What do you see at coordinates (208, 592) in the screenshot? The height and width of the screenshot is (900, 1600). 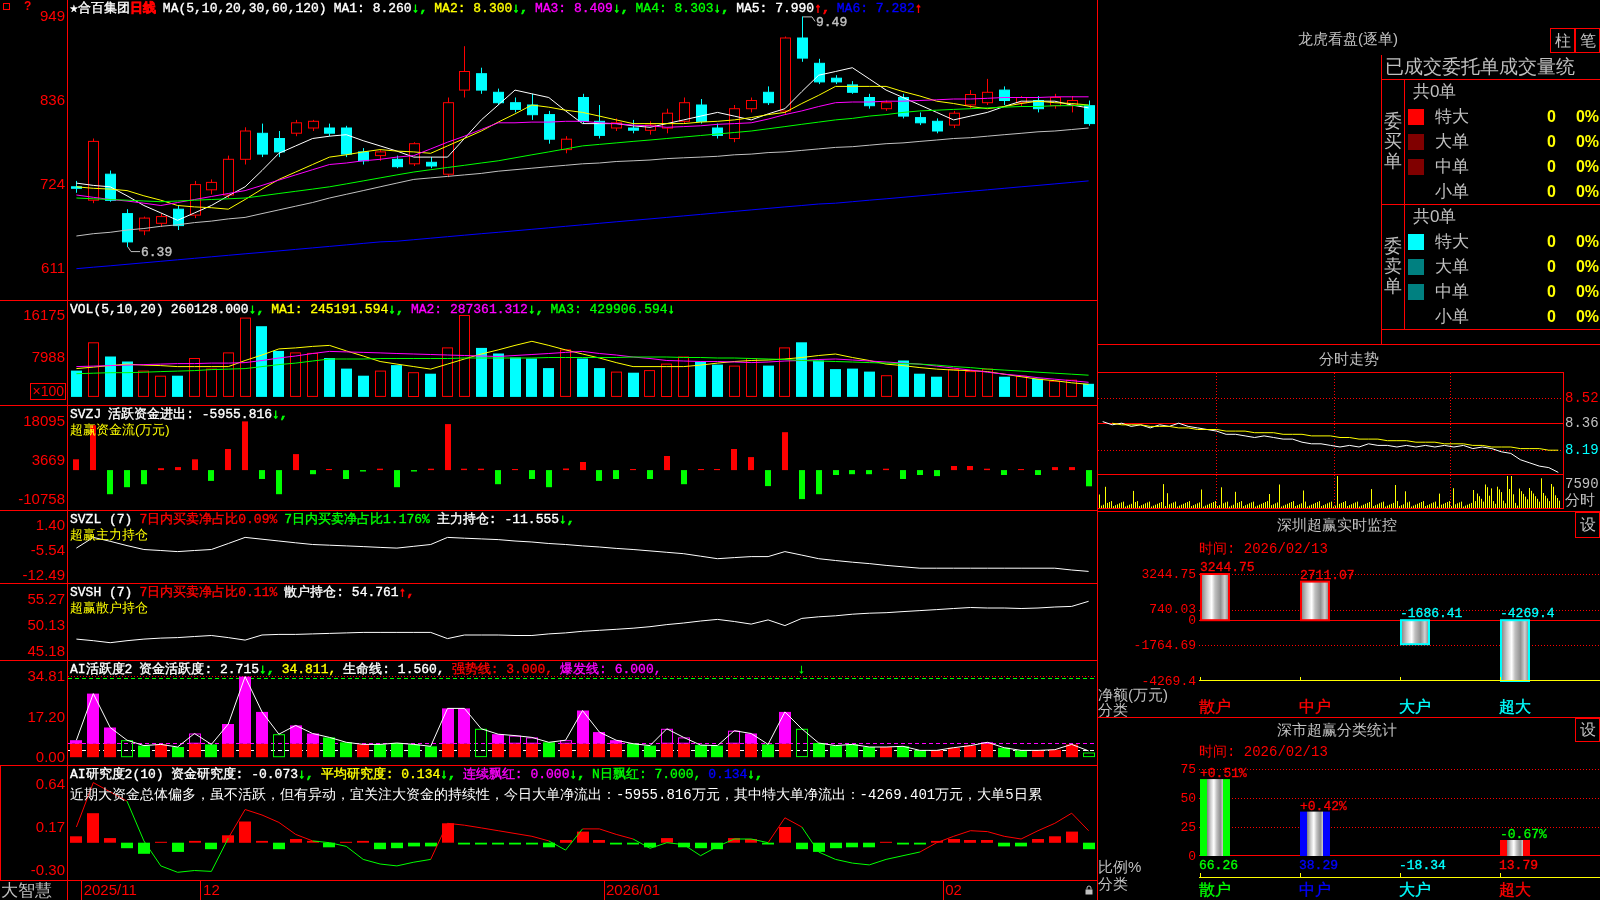 I see `legend-text: 7日内买卖净占比0.11%` at bounding box center [208, 592].